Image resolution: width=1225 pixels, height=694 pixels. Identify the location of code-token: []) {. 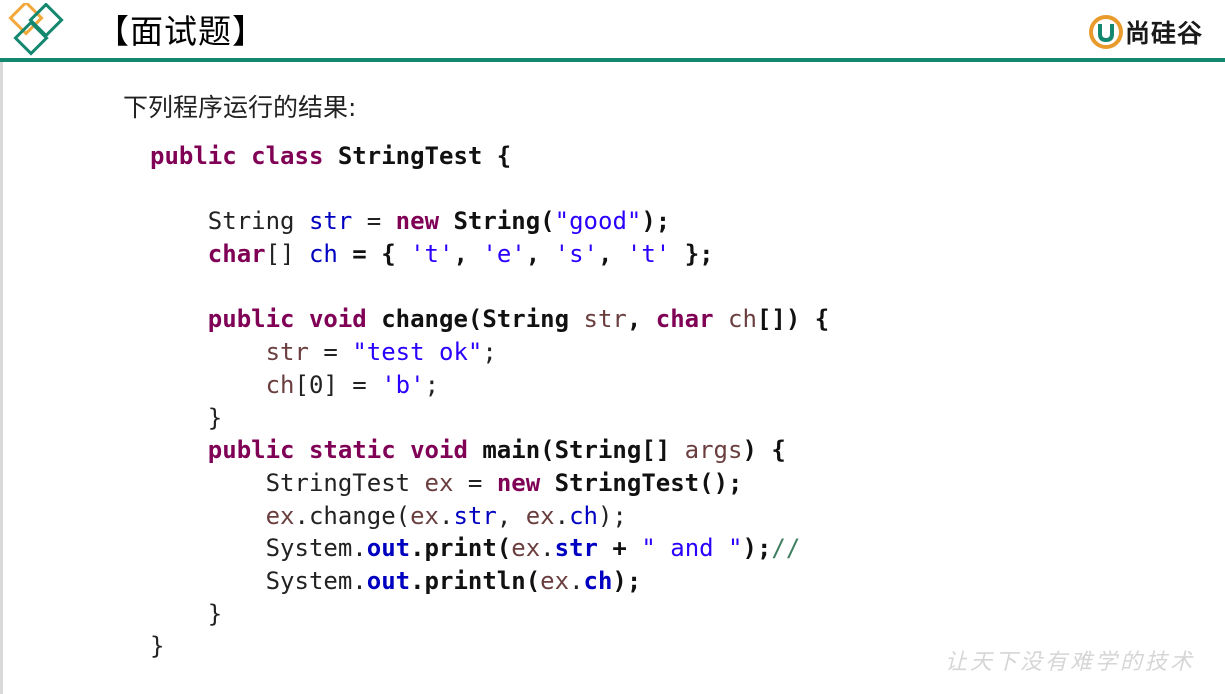
(793, 319).